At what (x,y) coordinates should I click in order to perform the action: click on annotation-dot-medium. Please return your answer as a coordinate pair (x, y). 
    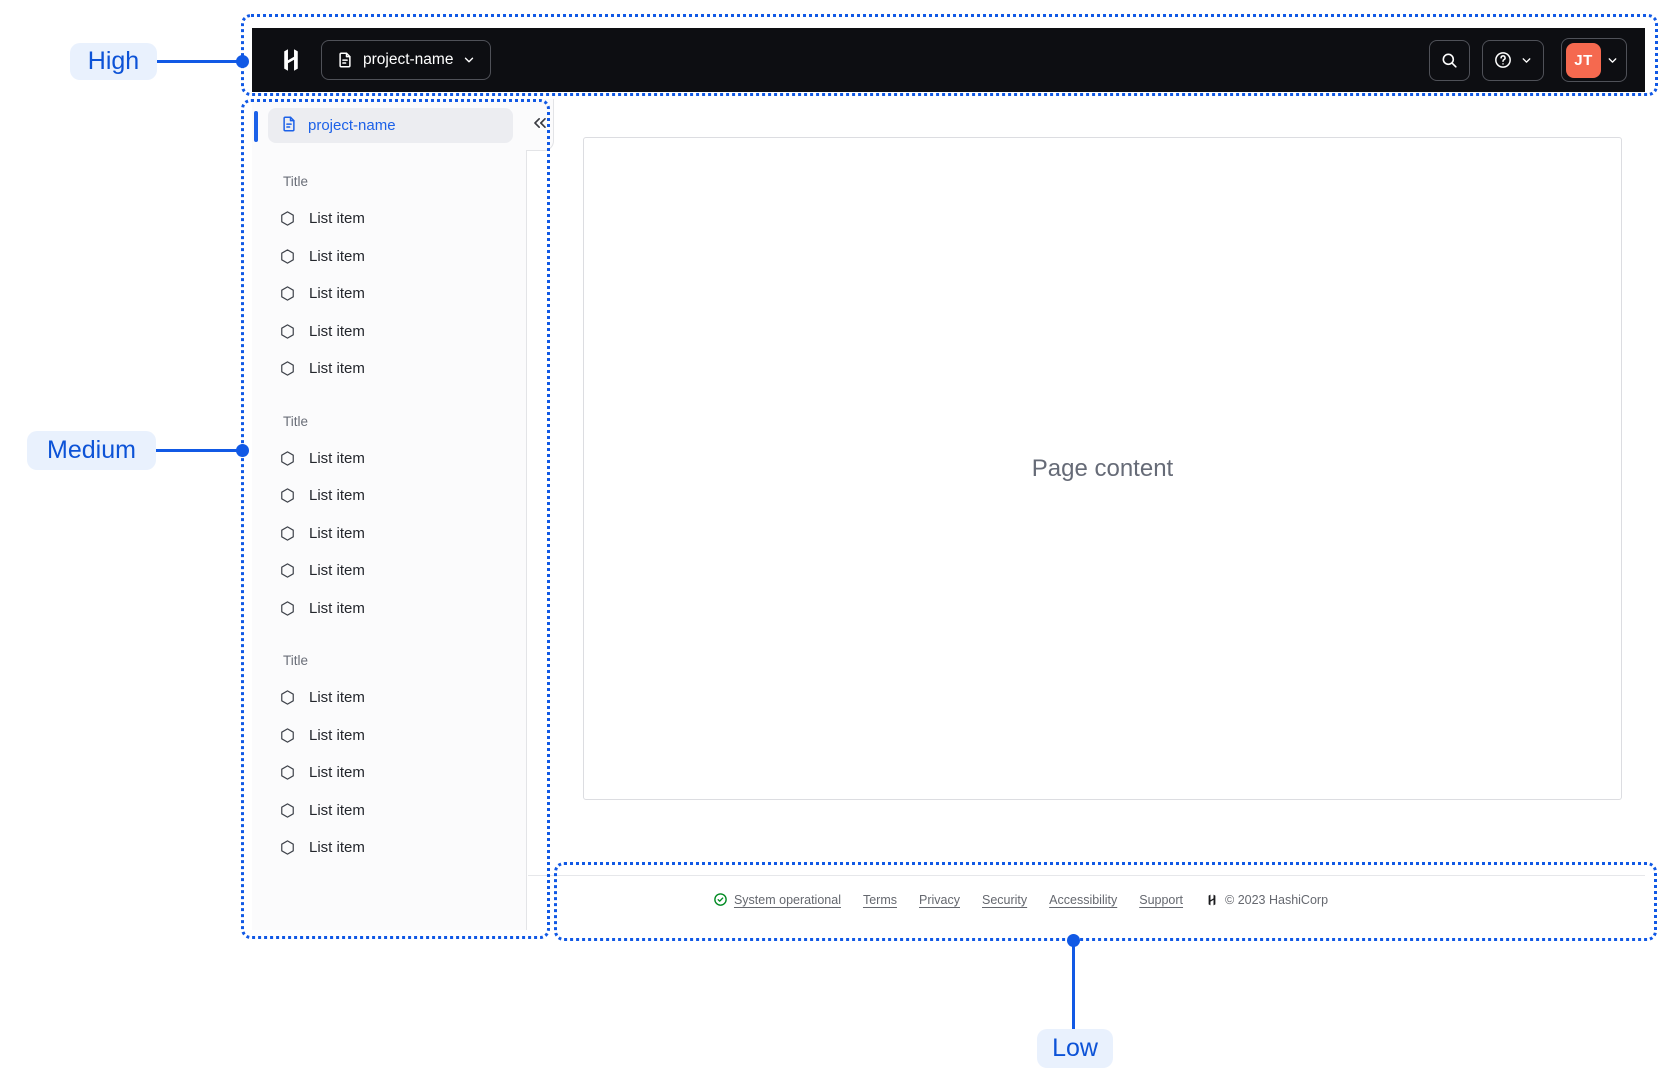
    Looking at the image, I should click on (242, 450).